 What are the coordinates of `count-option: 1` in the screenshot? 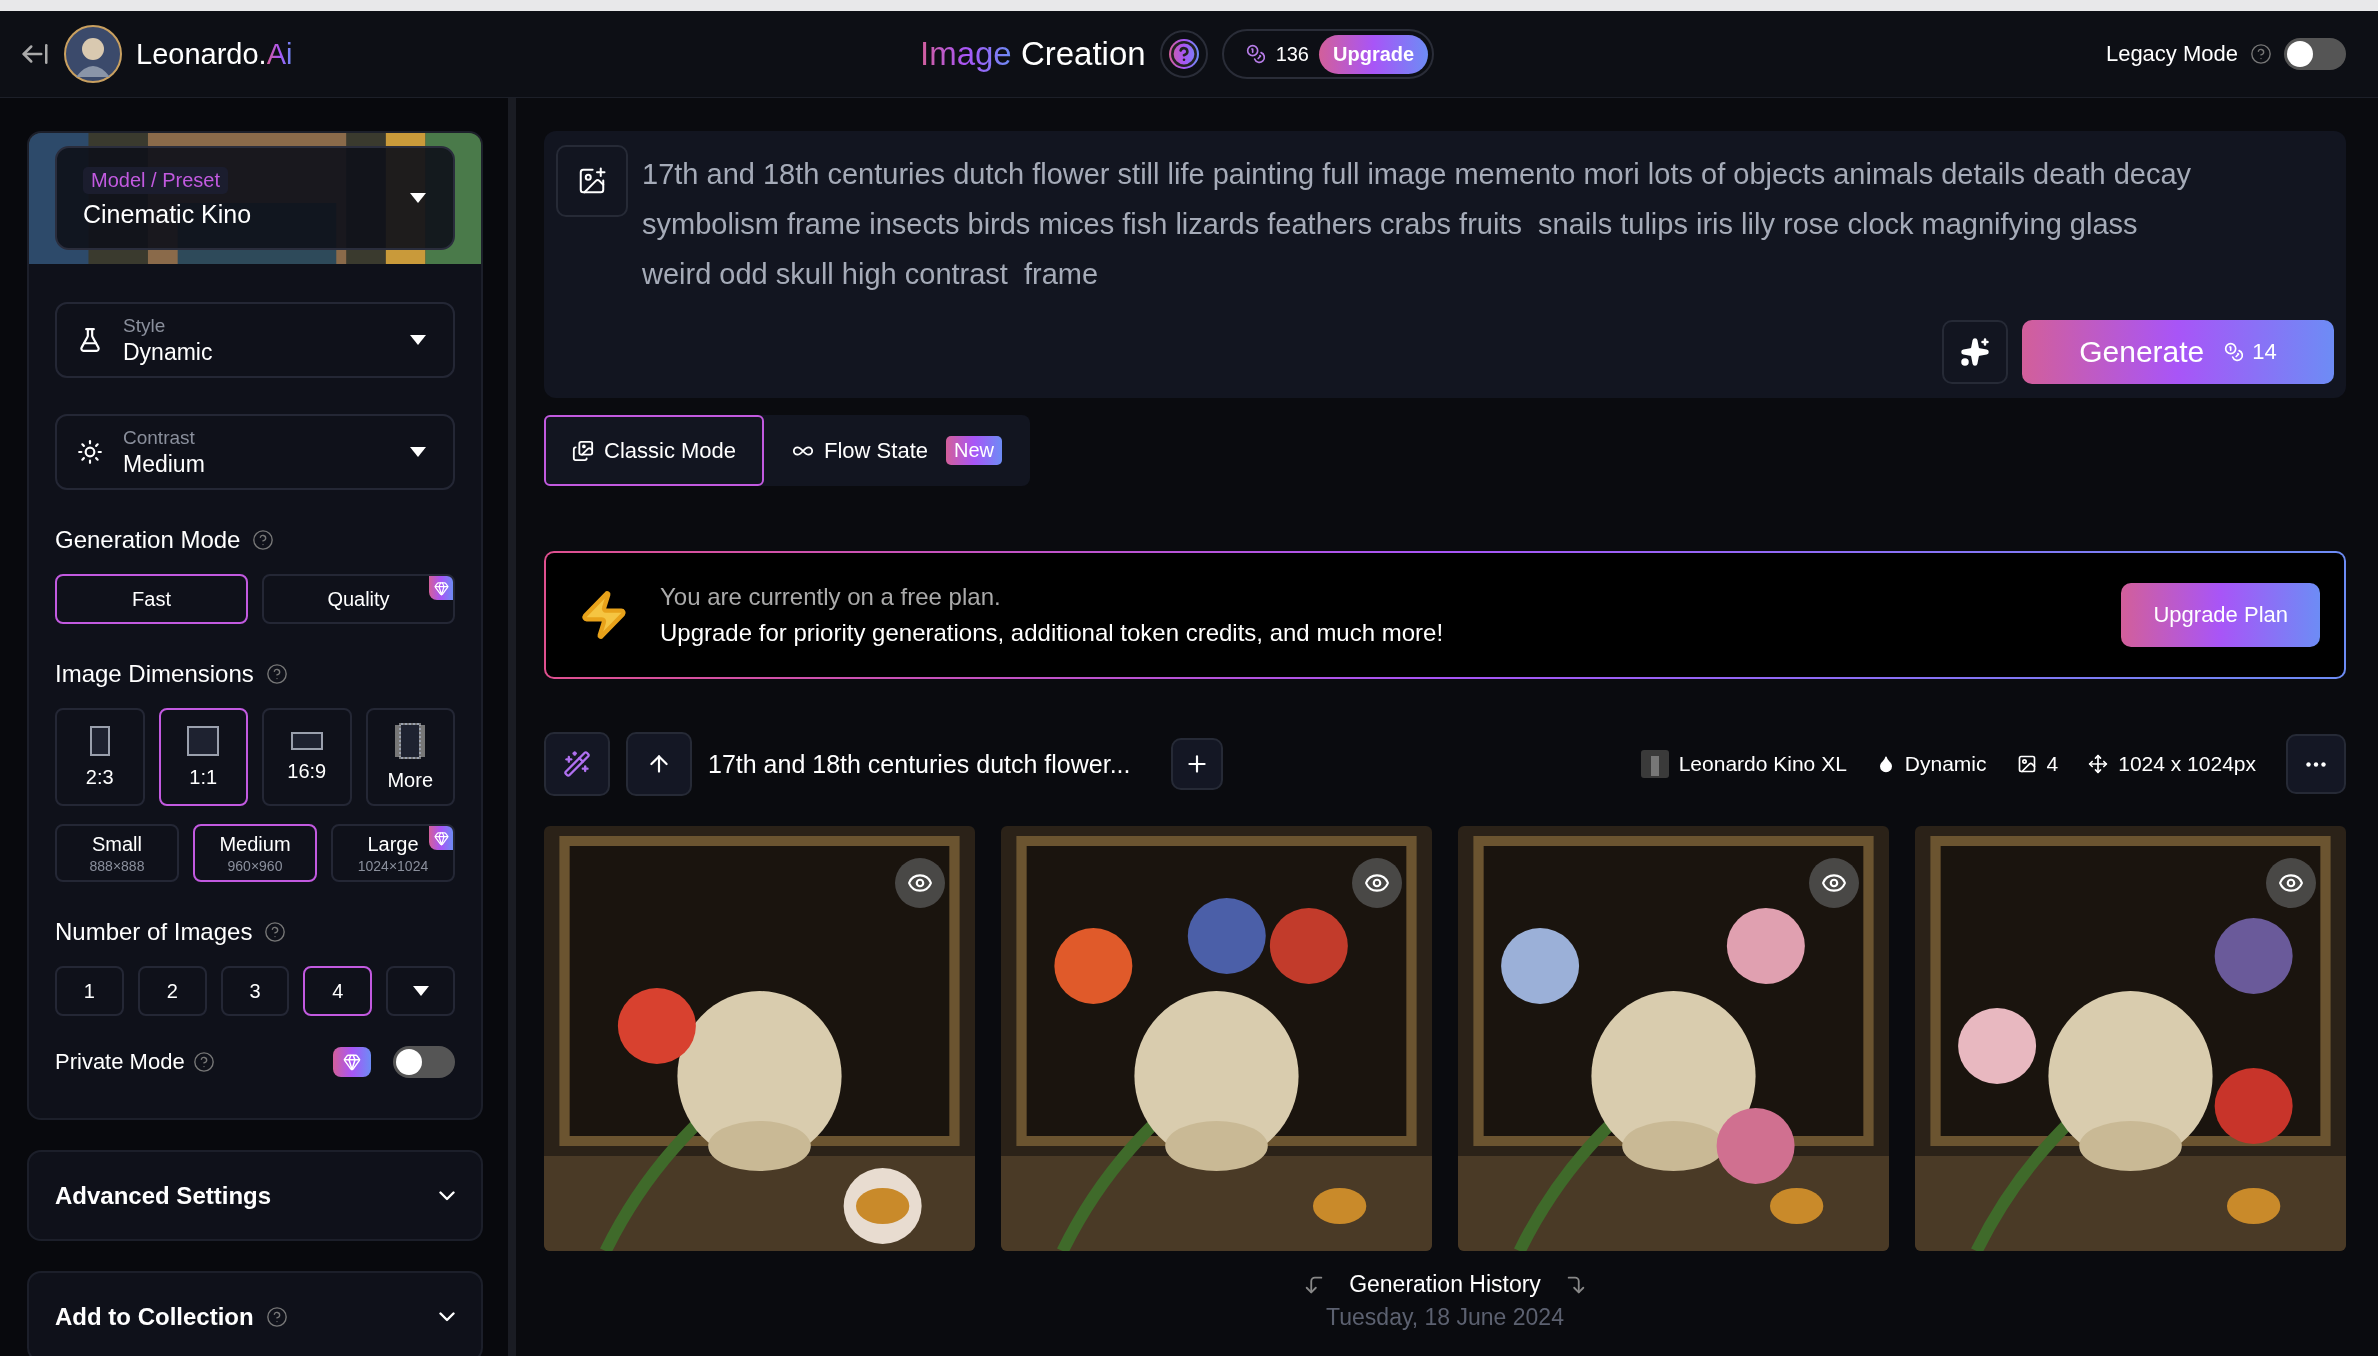 It's located at (89, 991).